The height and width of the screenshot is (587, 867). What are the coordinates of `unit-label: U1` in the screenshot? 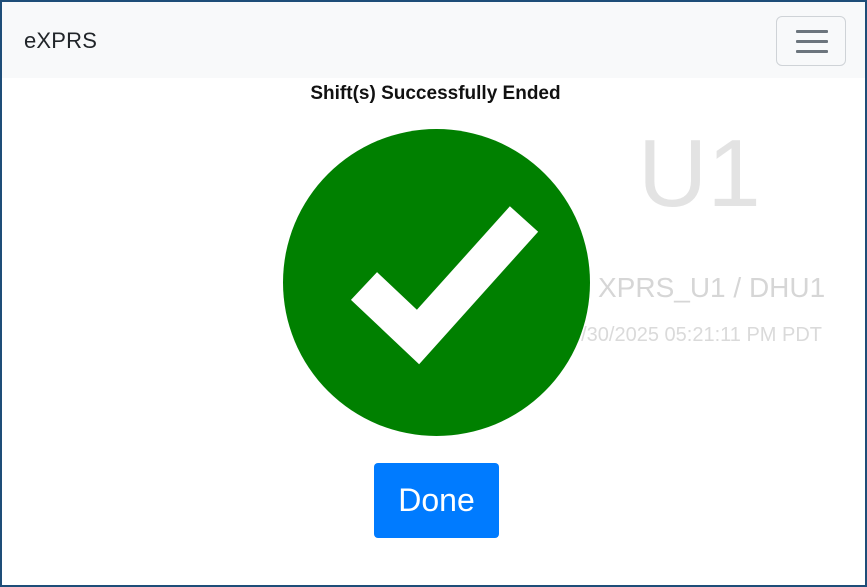 It's located at (699, 173).